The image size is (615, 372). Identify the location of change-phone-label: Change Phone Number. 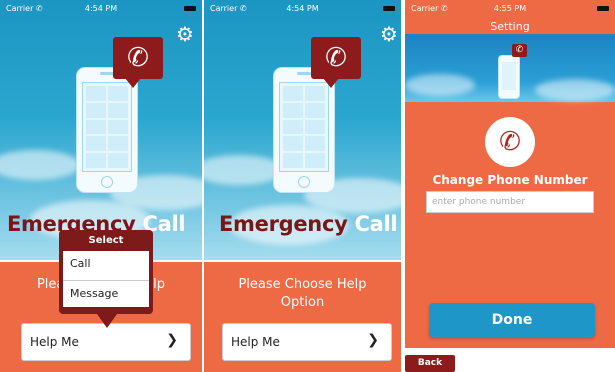
(510, 180).